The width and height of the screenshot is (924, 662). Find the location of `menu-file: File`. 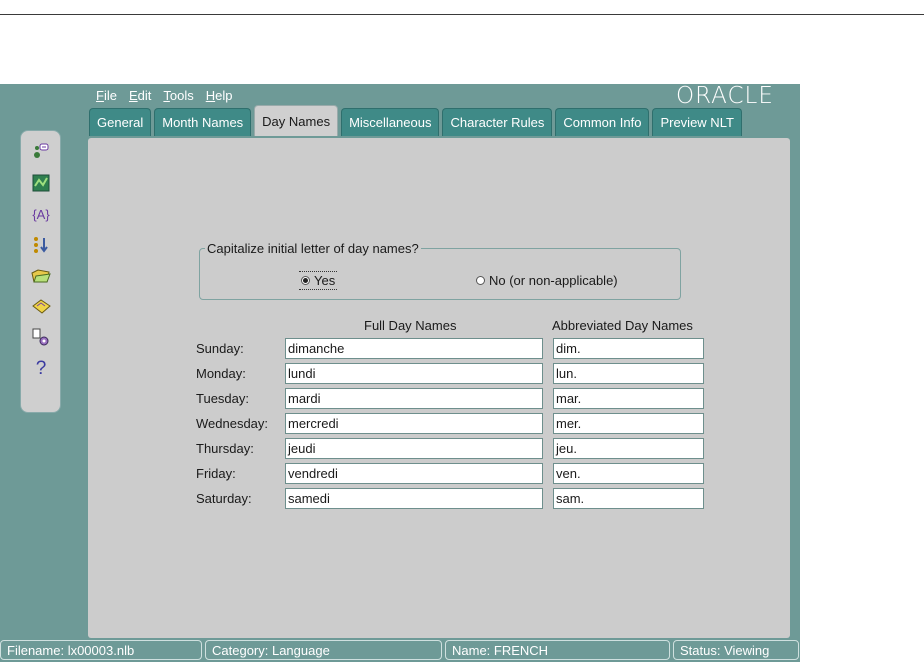

menu-file: File is located at coordinates (106, 97).